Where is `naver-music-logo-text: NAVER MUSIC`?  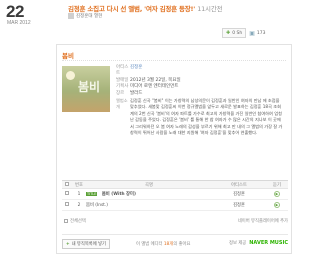
naver-music-logo-text: NAVER MUSIC is located at coordinates (268, 243).